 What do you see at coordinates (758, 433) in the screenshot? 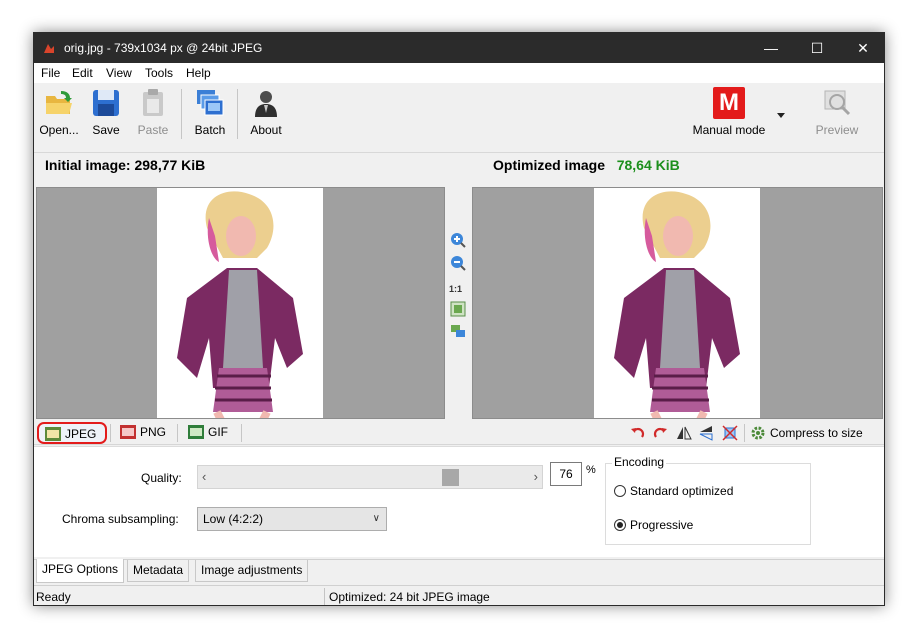
I see `gear-icon` at bounding box center [758, 433].